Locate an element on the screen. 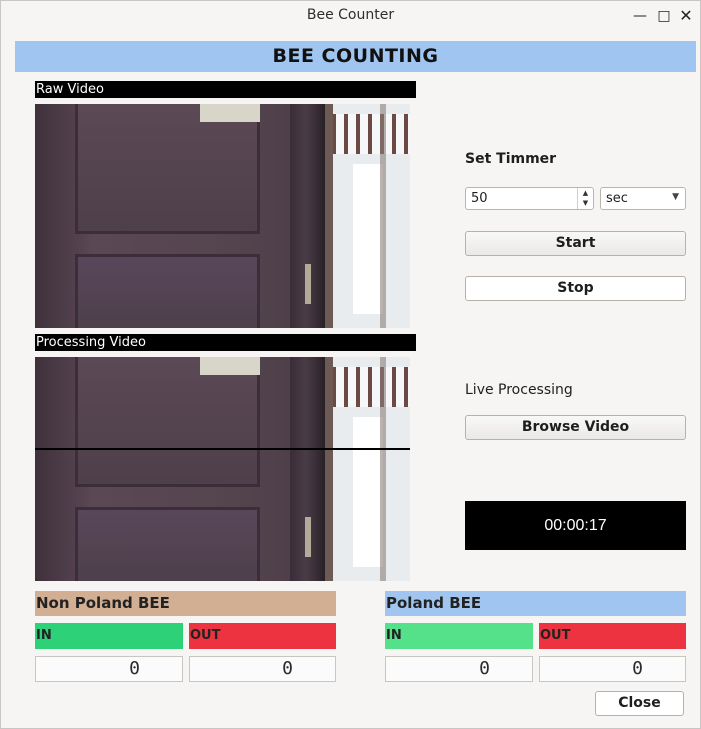 This screenshot has height=729, width=701. stop-button: Stop is located at coordinates (575, 288).